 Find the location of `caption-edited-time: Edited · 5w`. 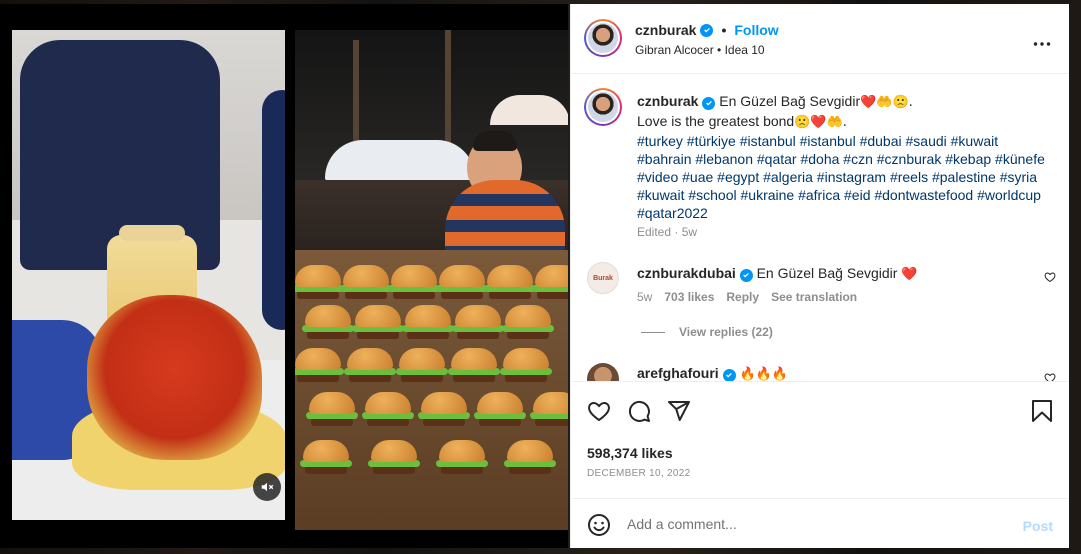

caption-edited-time: Edited · 5w is located at coordinates (667, 232).